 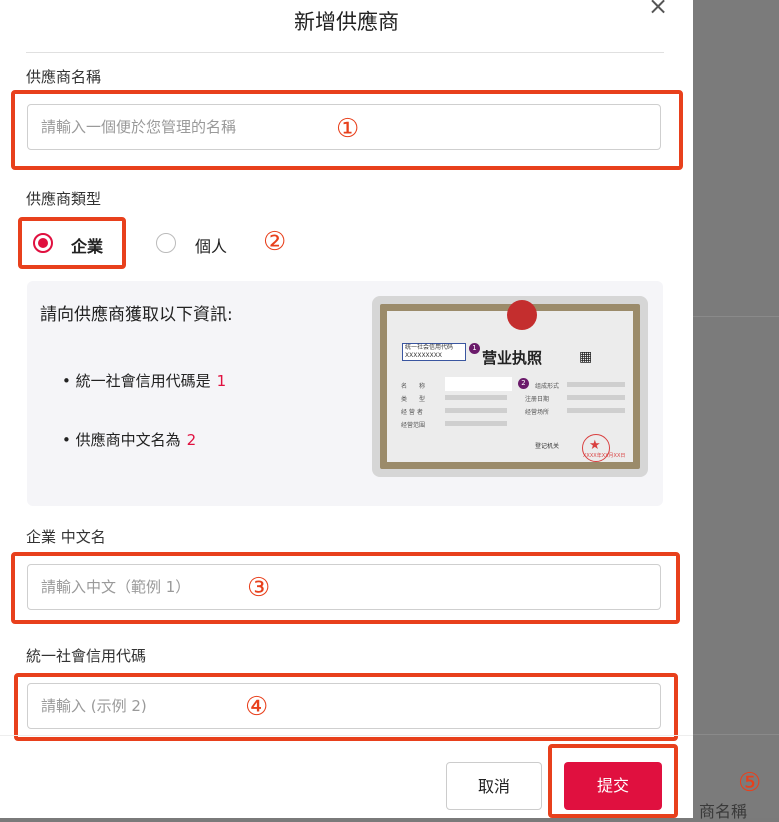 What do you see at coordinates (144, 381) in the screenshot?
I see `info-item-credit-code: • 統一社會信用代碼是 1` at bounding box center [144, 381].